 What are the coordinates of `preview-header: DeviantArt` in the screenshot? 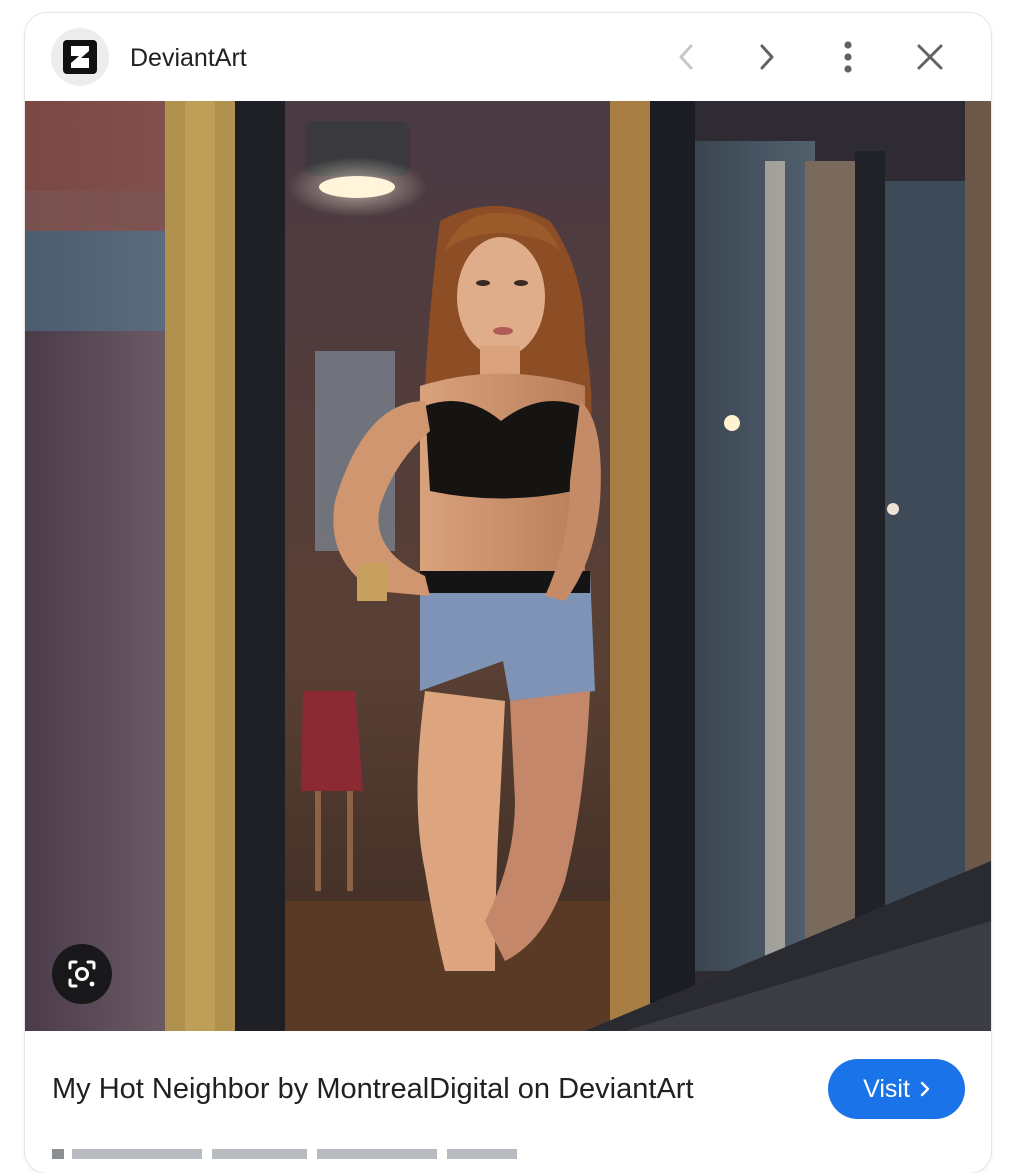 It's located at (508, 57).